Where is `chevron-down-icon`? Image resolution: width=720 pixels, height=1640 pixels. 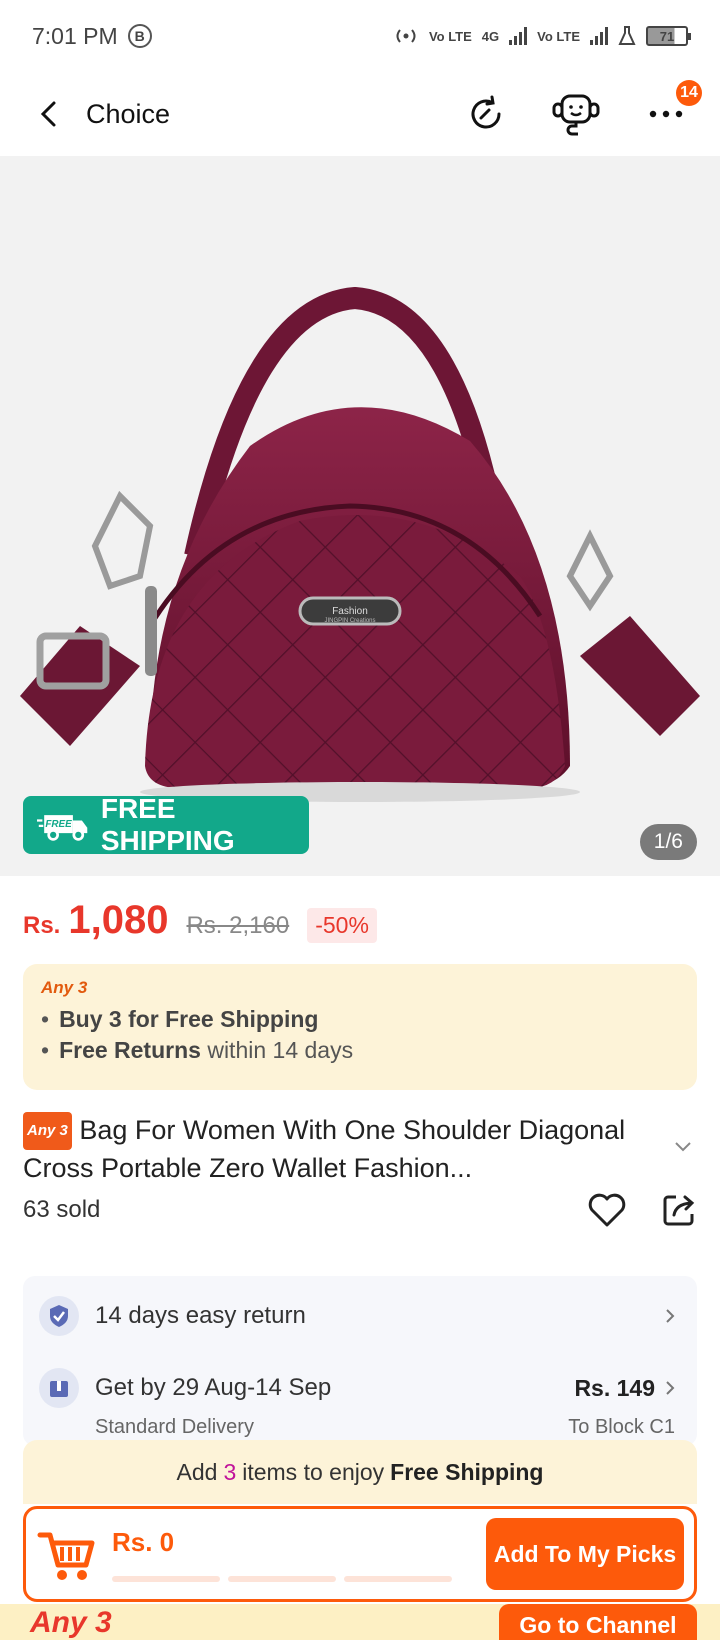
chevron-down-icon is located at coordinates (683, 1147).